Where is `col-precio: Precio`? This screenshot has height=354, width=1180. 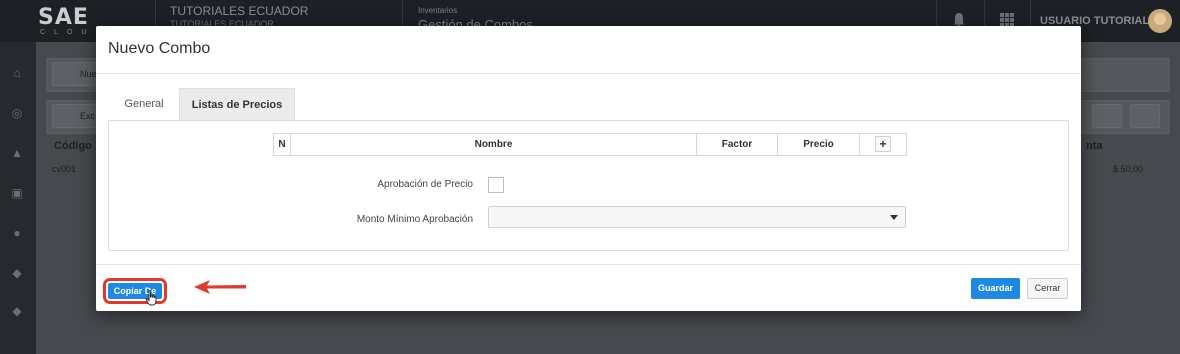
col-precio: Precio is located at coordinates (819, 144).